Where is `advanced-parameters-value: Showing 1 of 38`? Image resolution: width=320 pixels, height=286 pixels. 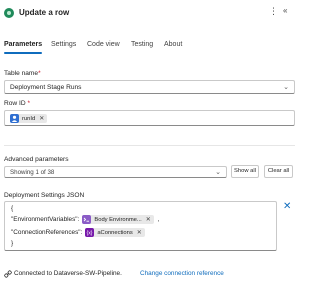 advanced-parameters-value: Showing 1 of 38 is located at coordinates (32, 172).